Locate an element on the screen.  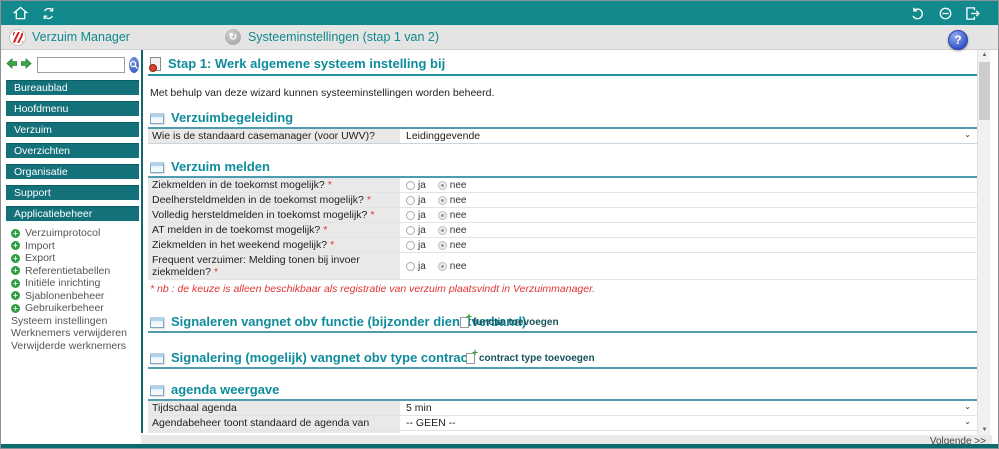
wizard-icon: ↻ is located at coordinates (232, 37).